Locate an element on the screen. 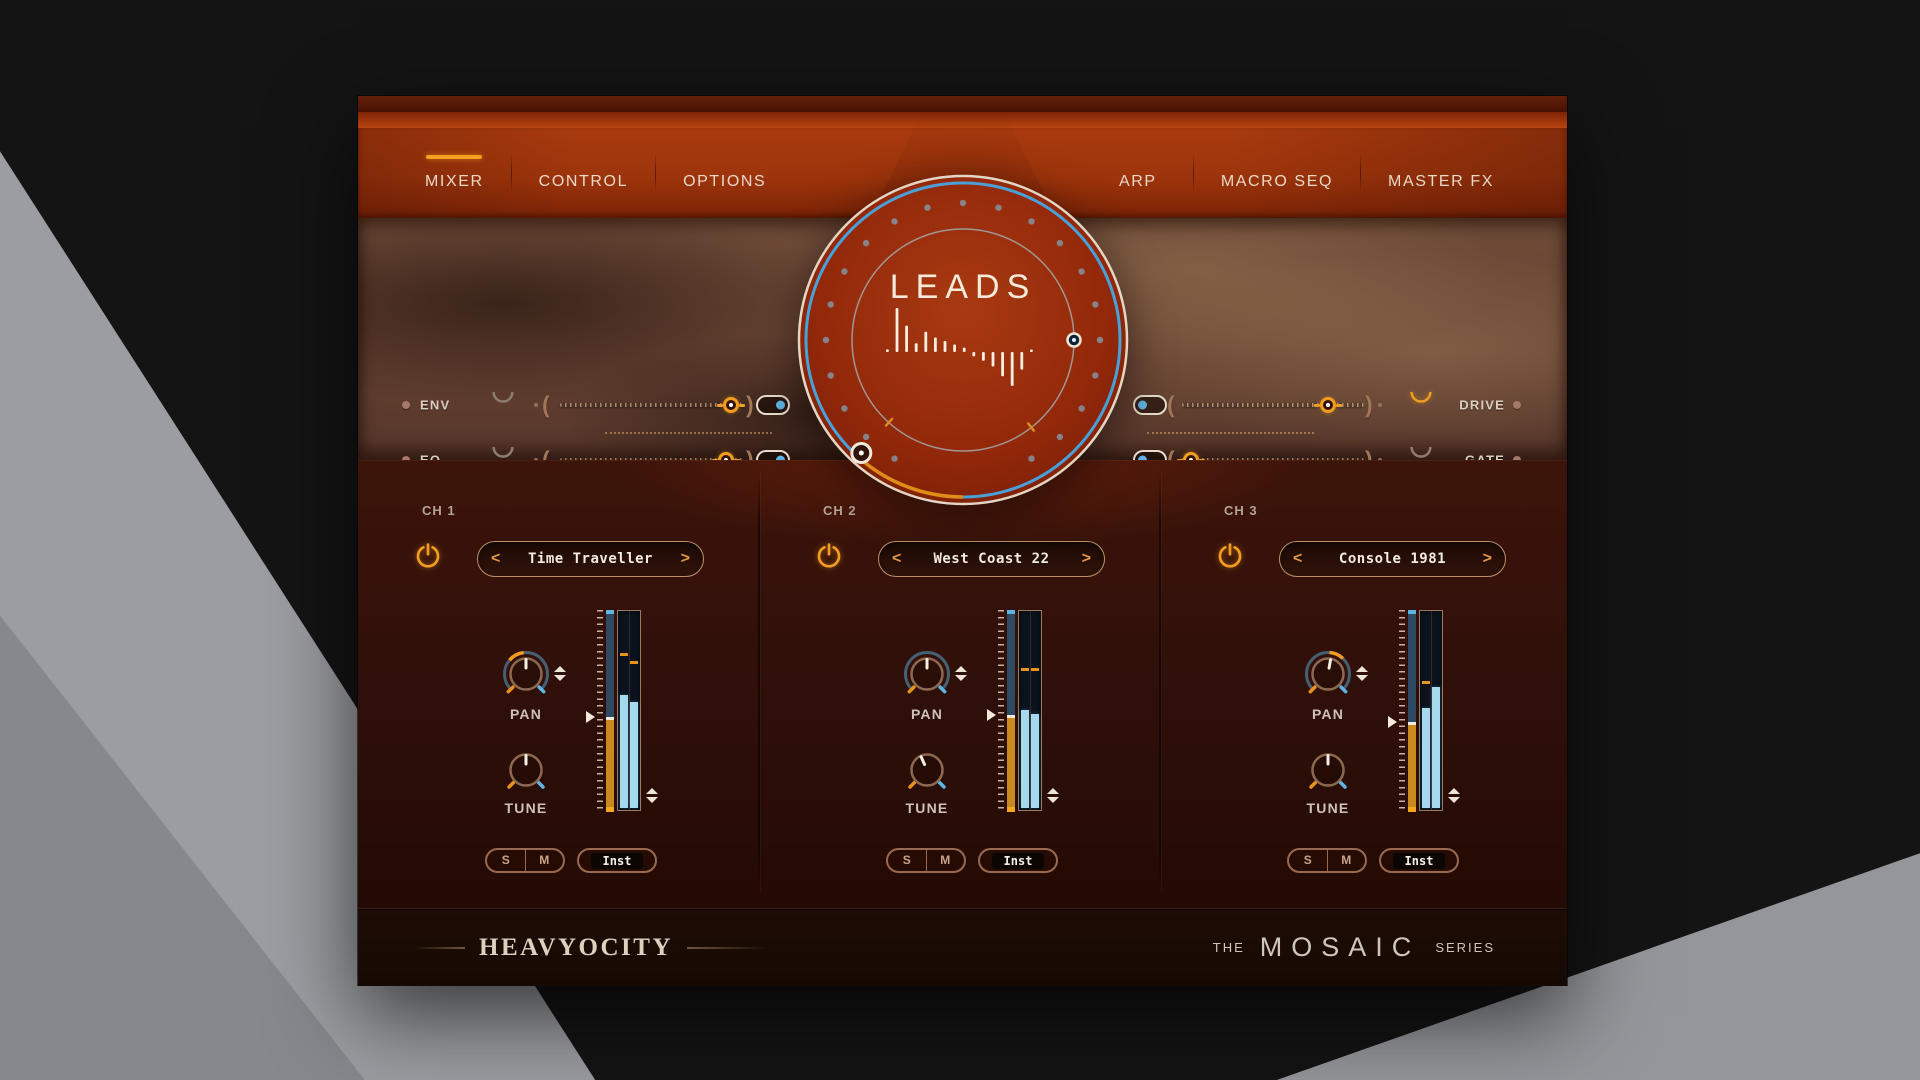 The width and height of the screenshot is (1920, 1080). channel-1-solo-button: S is located at coordinates (506, 860).